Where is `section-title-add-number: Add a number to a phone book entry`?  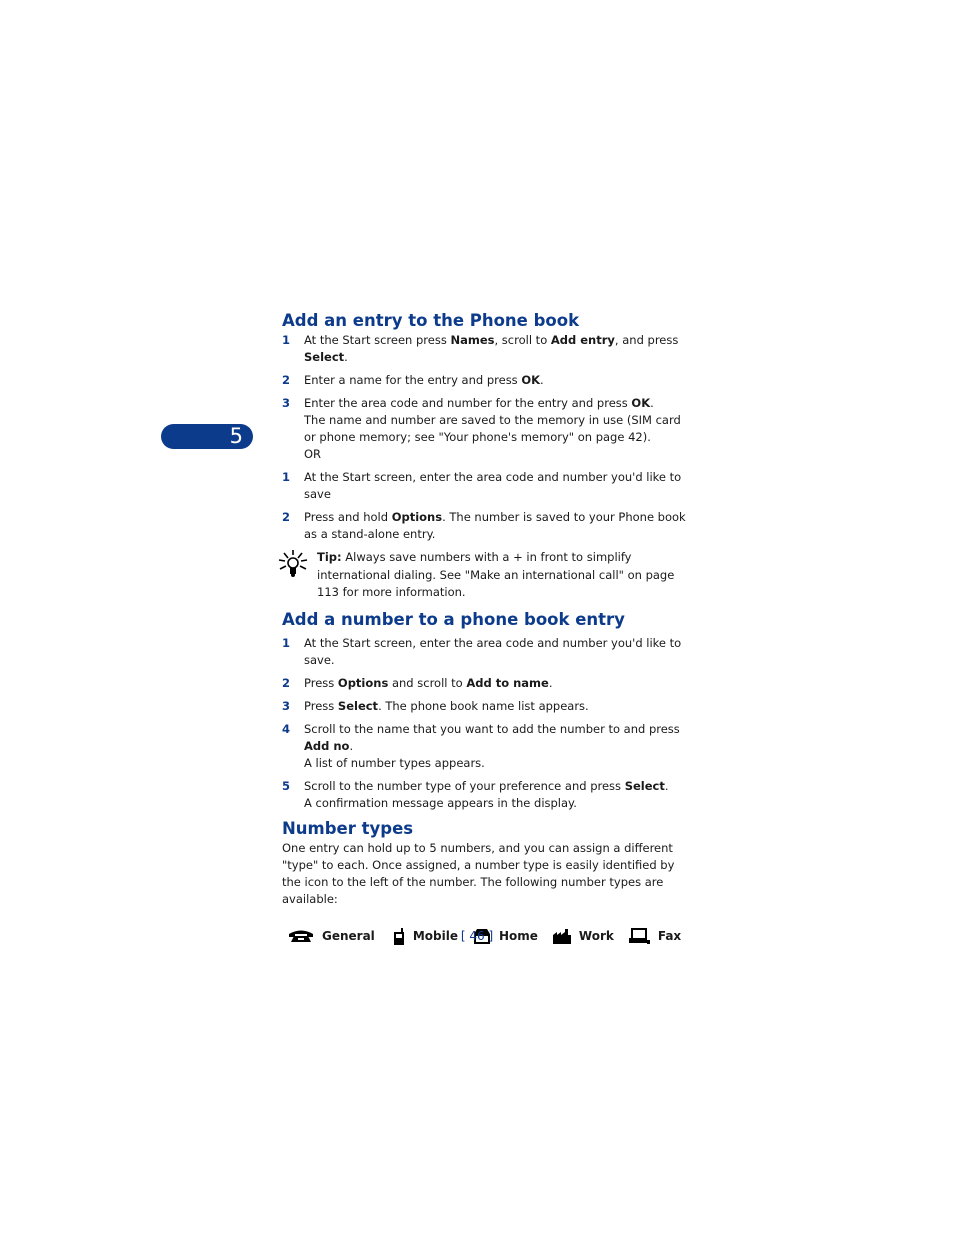
section-title-add-number: Add a number to a phone book entry is located at coordinates (453, 619).